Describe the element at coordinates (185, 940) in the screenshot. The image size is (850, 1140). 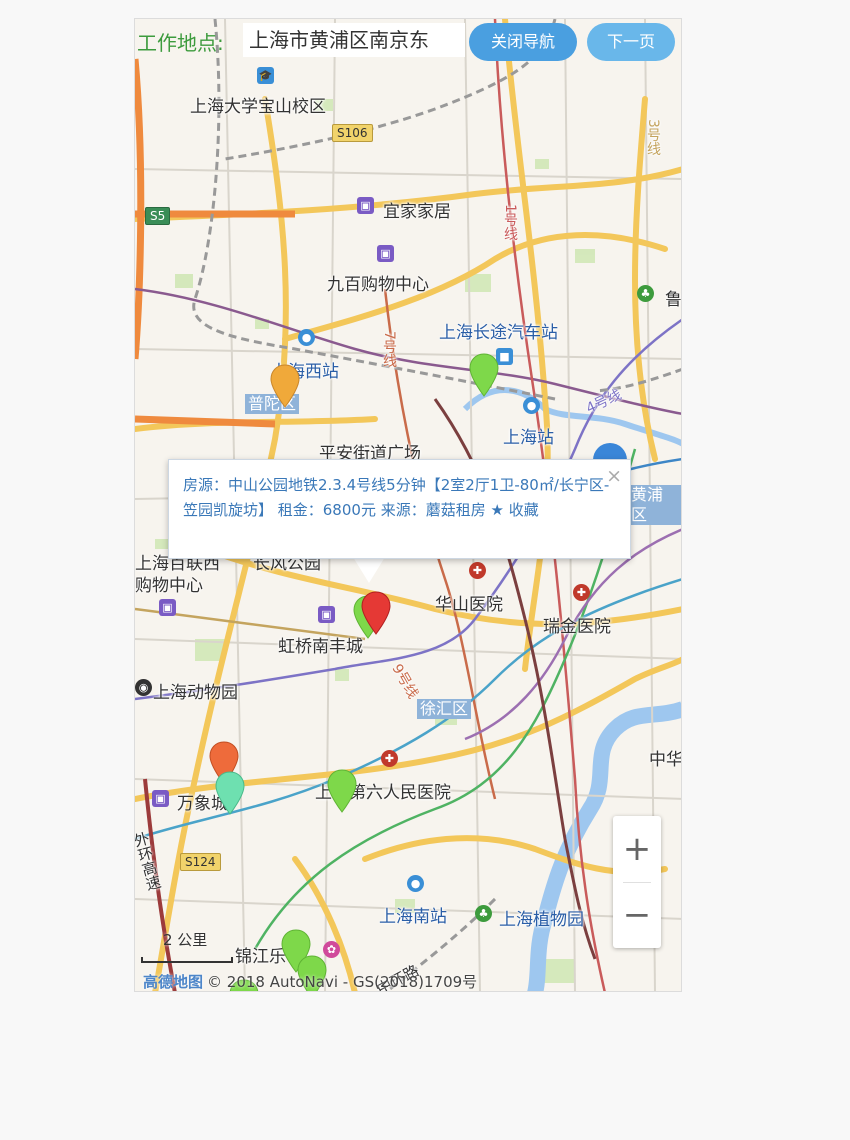
I see `scale-label: 2 公里` at that location.